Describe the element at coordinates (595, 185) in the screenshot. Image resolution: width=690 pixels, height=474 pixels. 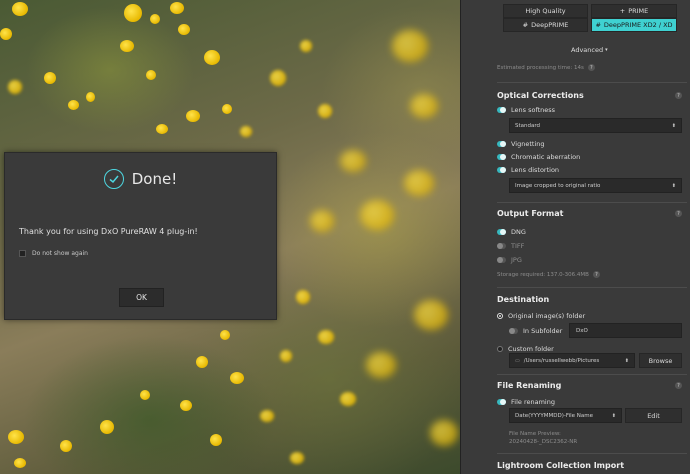
I see `distortion-select: Image cropped to original ratio ⬍` at that location.